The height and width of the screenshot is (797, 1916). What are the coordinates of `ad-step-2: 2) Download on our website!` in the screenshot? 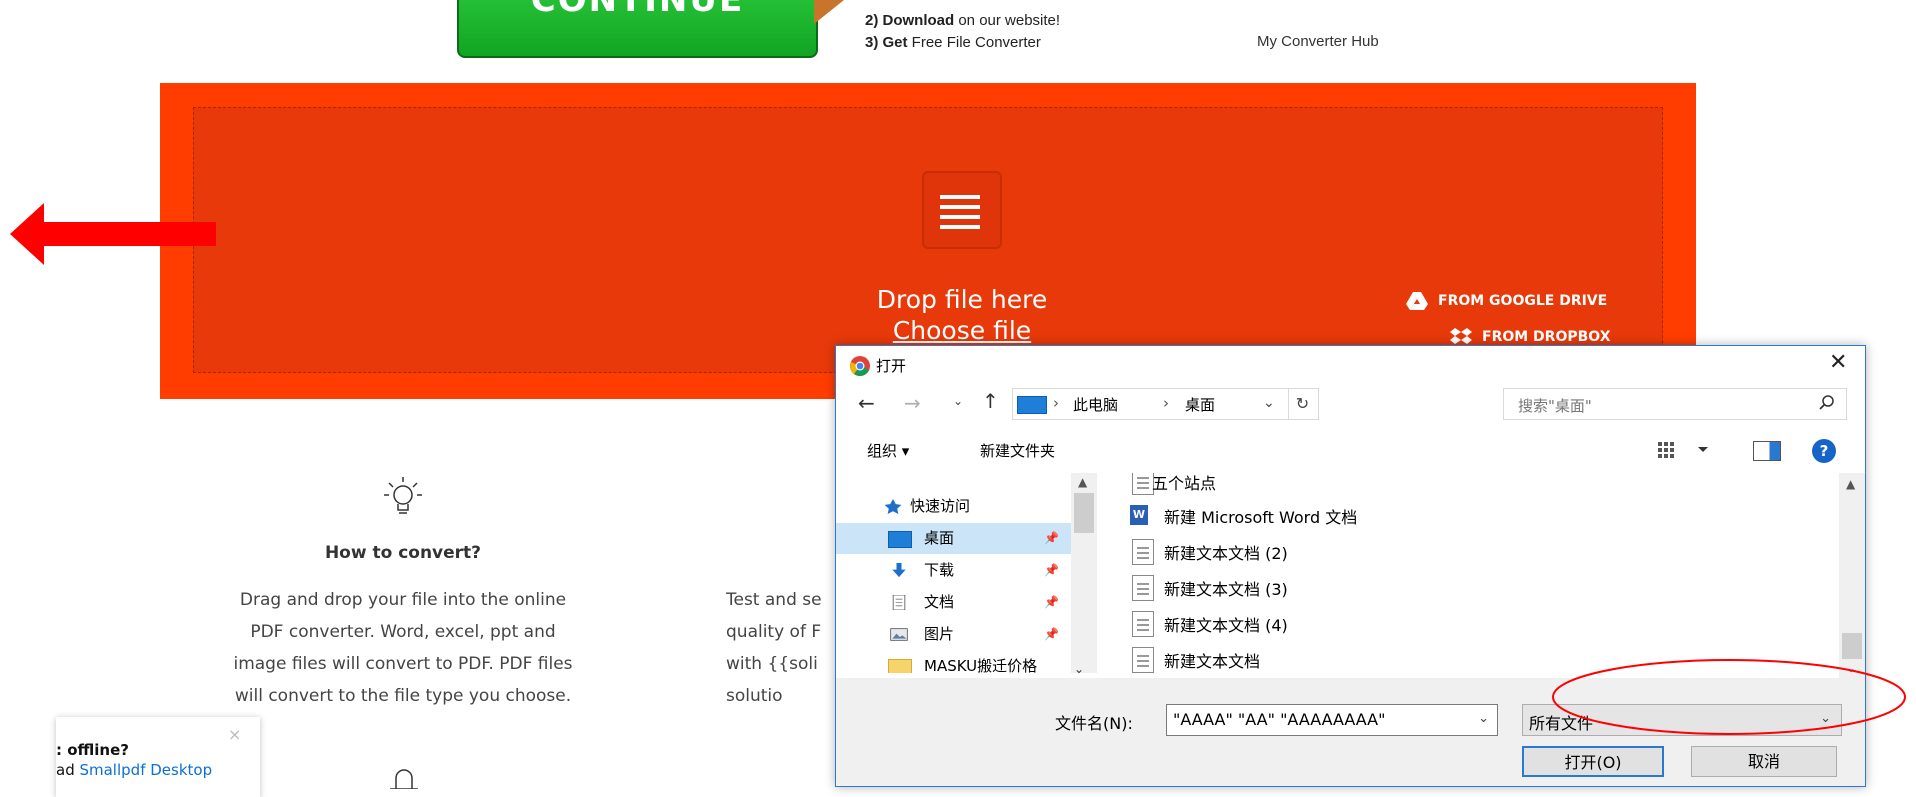 It's located at (963, 20).